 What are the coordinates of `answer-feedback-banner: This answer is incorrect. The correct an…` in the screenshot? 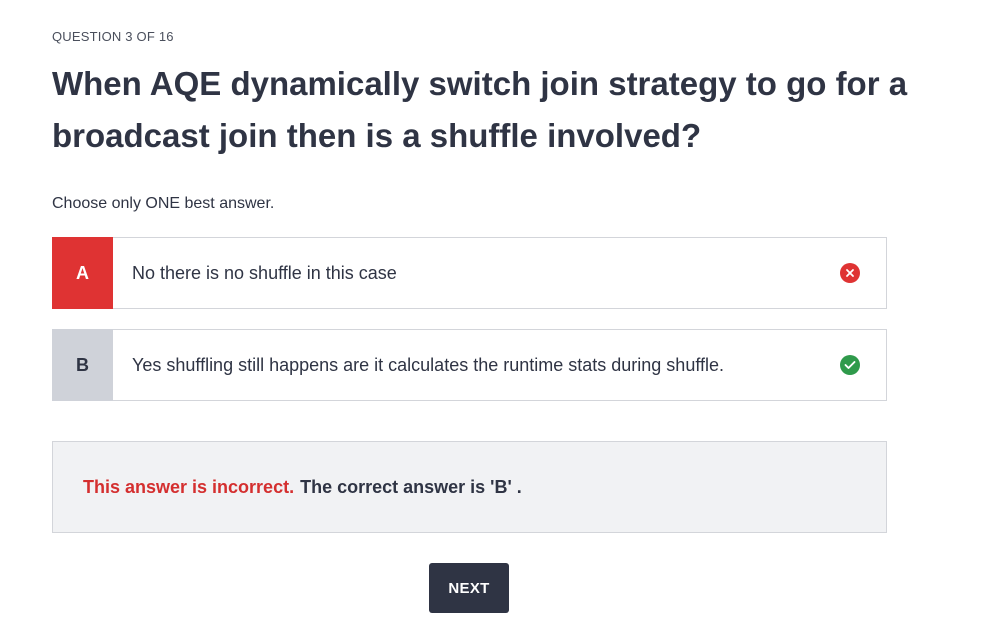 It's located at (469, 487).